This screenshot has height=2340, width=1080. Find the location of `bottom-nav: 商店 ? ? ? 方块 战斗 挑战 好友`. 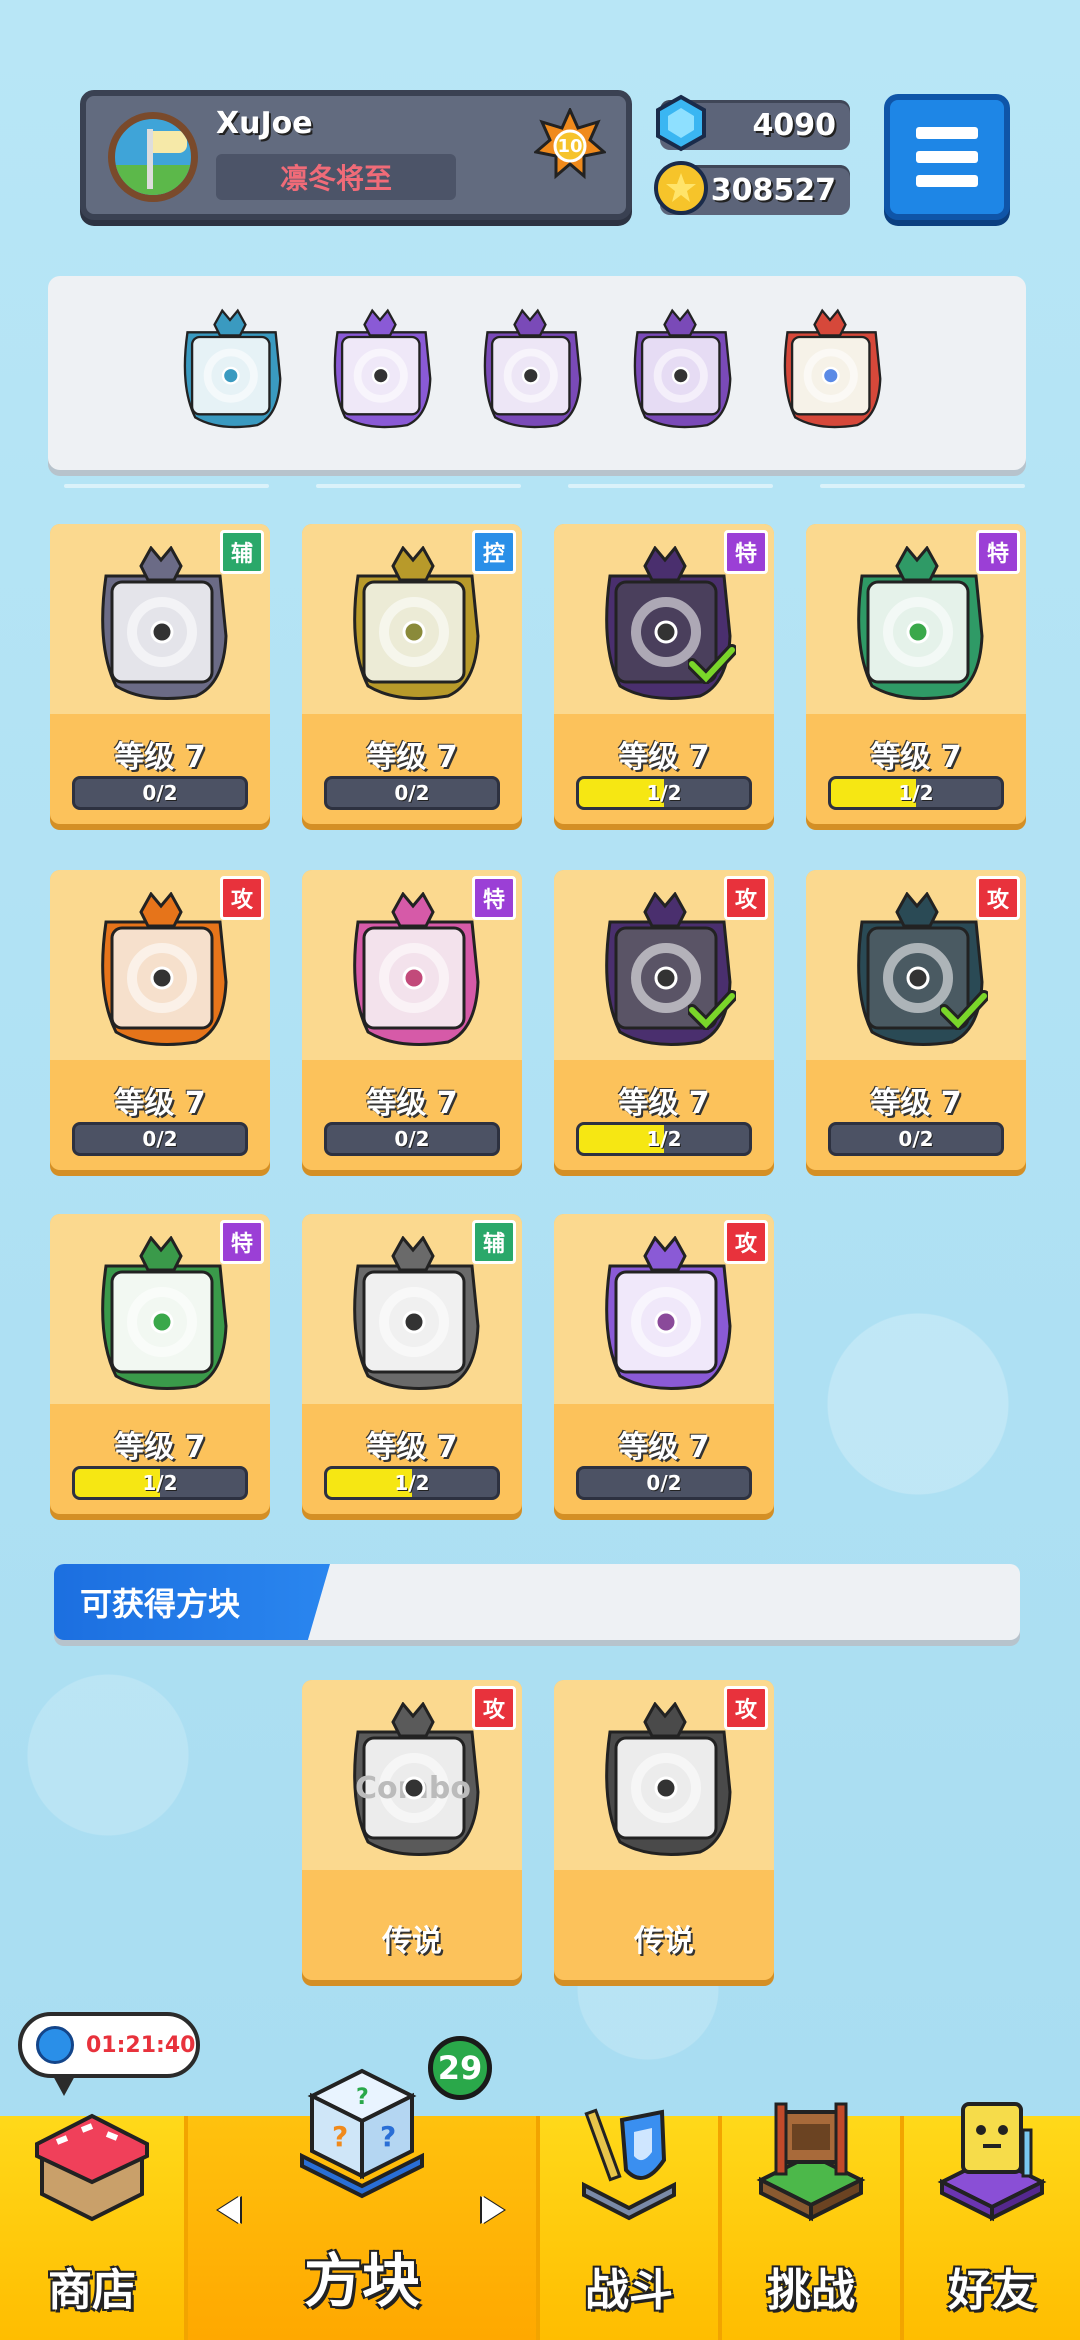

bottom-nav: 商店 ? ? ? 方块 战斗 挑战 好友 is located at coordinates (540, 2204).